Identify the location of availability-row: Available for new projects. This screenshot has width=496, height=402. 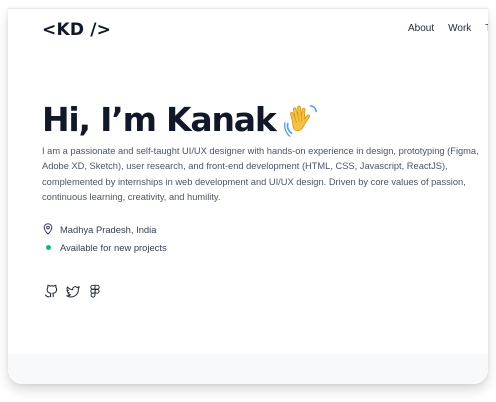
(104, 247).